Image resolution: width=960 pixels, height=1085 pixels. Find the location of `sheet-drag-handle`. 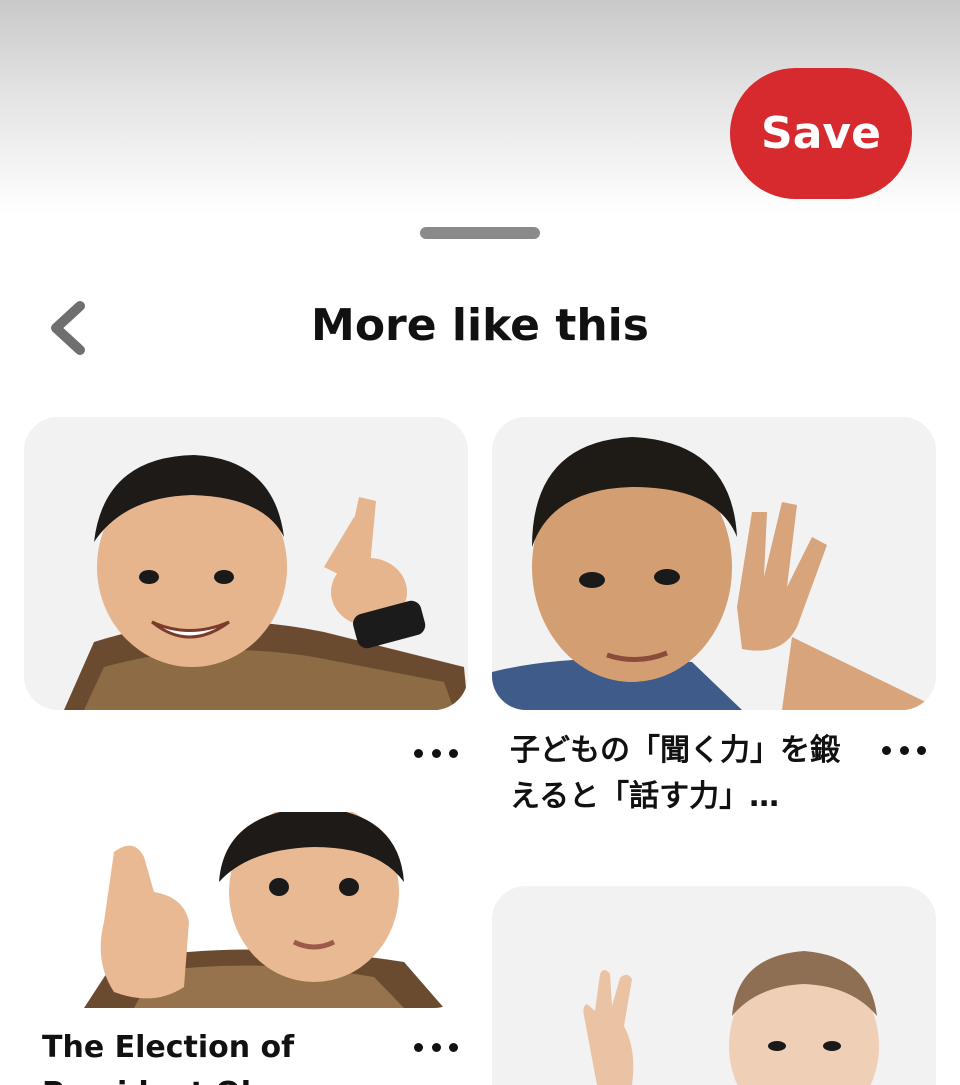

sheet-drag-handle is located at coordinates (480, 233).